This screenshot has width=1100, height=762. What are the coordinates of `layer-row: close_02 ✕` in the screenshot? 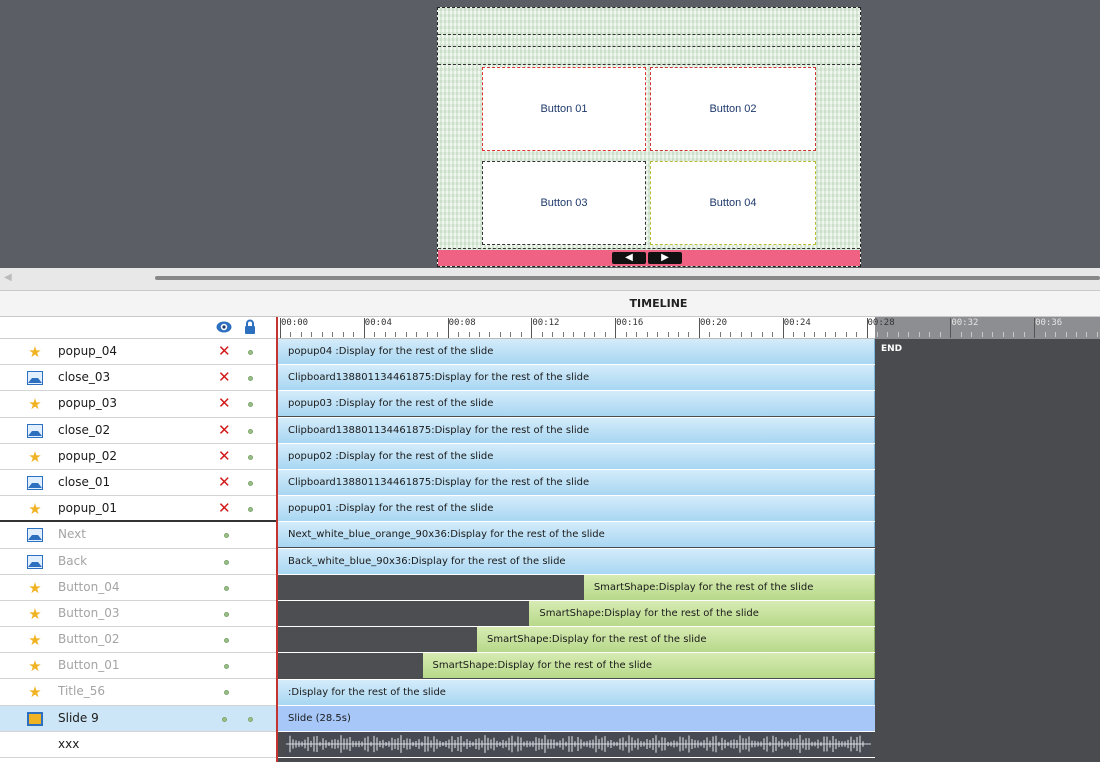 It's located at (138, 430).